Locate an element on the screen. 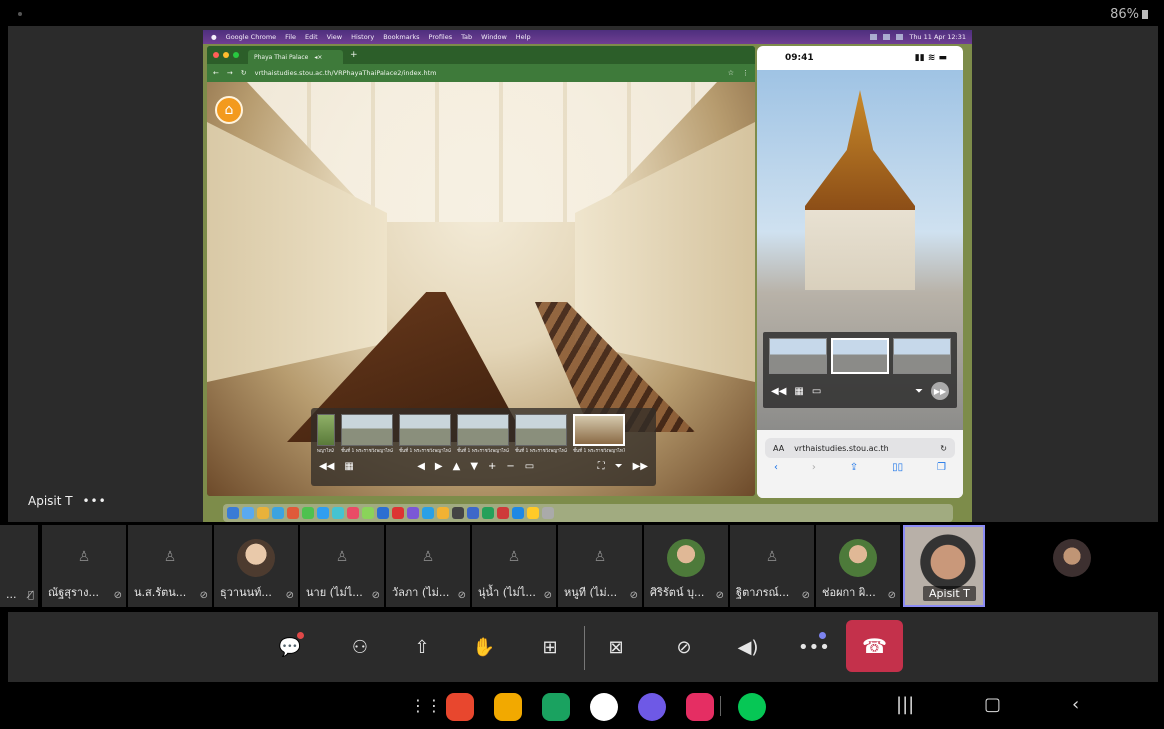  participant-tile: ♙ นาย (ไม่ไ... ⊘ is located at coordinates (342, 566).